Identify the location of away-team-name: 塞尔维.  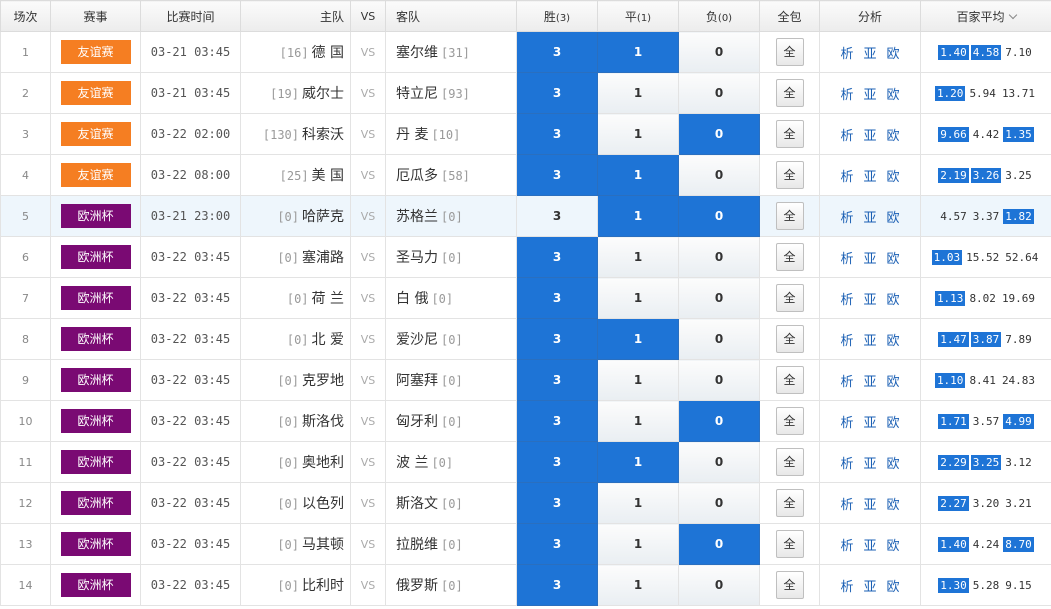
(417, 53).